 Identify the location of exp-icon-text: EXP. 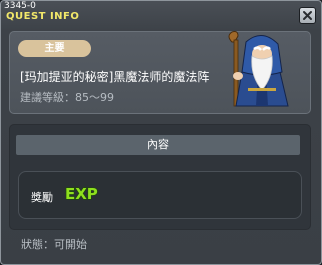
(81, 193).